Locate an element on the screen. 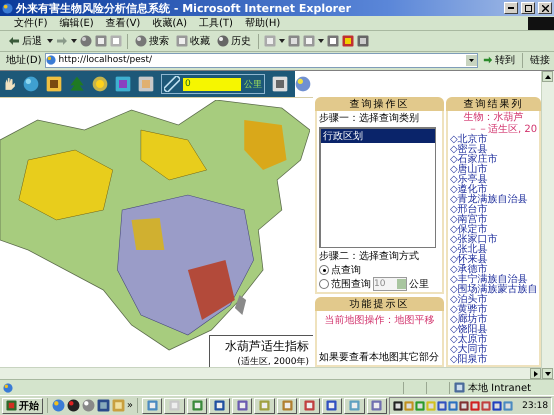 The height and width of the screenshot is (415, 554). close-icon is located at coordinates (545, 8).